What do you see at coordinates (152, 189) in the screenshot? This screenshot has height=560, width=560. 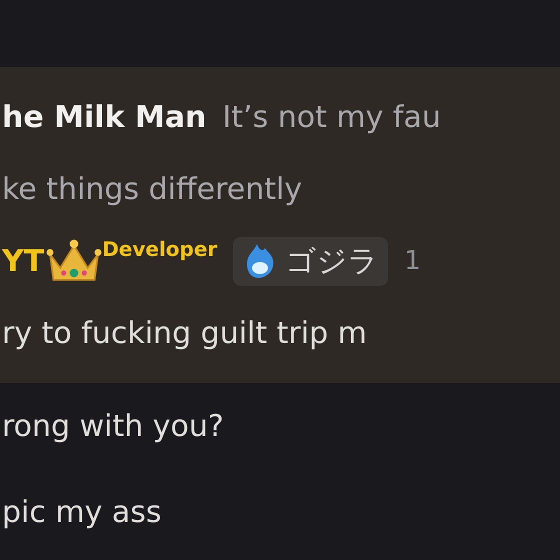 I see `message-text: ke things differently` at bounding box center [152, 189].